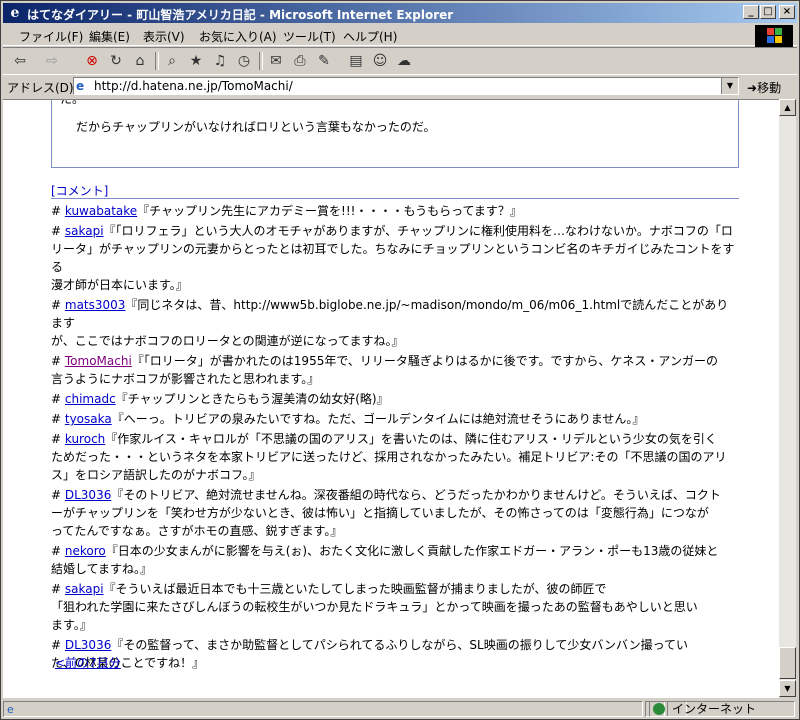  I want to click on media-icon: ♫, so click(220, 61).